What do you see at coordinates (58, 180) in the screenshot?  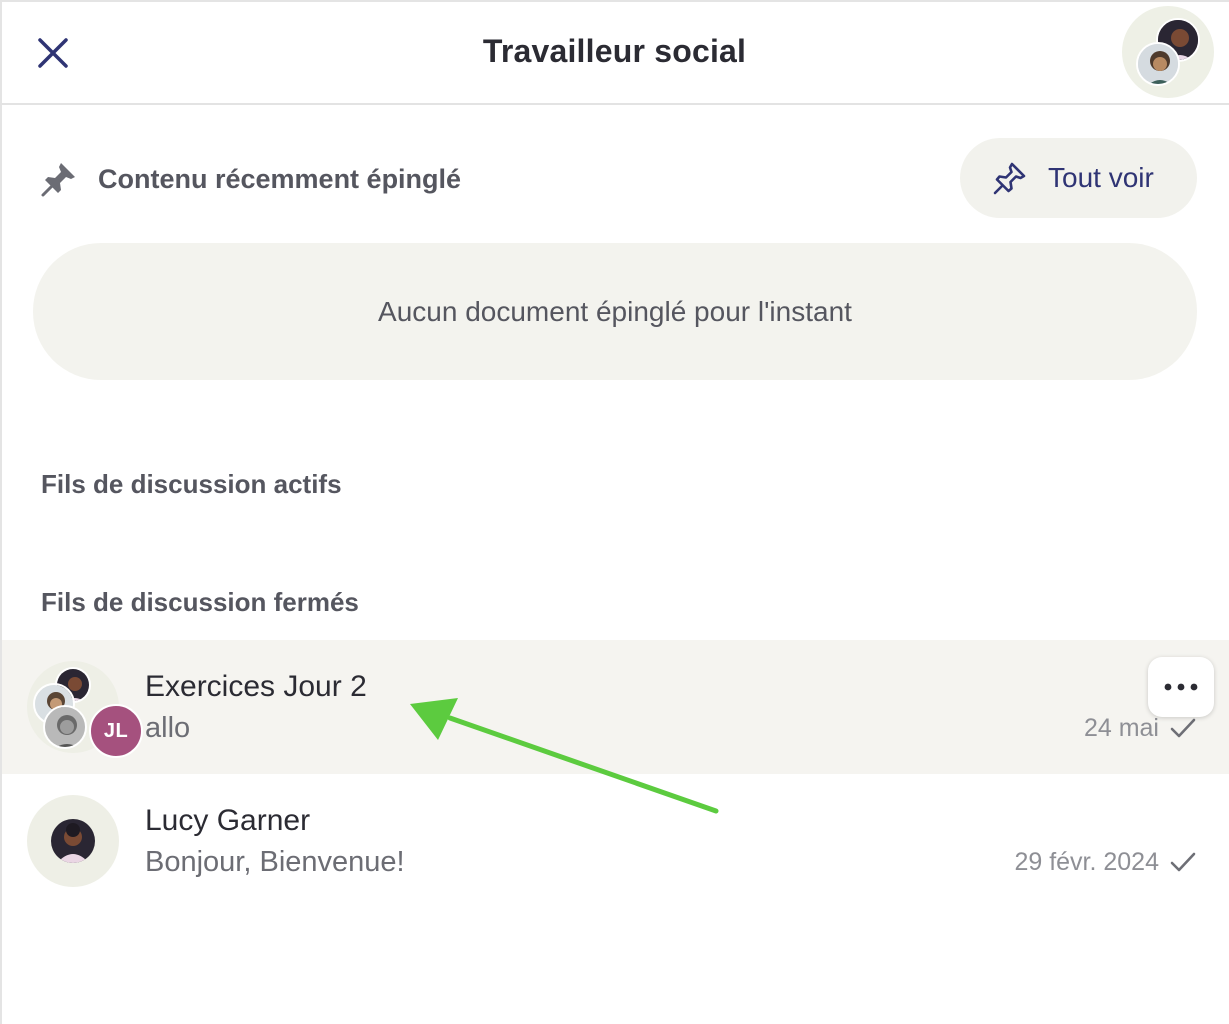 I see `pin-icon` at bounding box center [58, 180].